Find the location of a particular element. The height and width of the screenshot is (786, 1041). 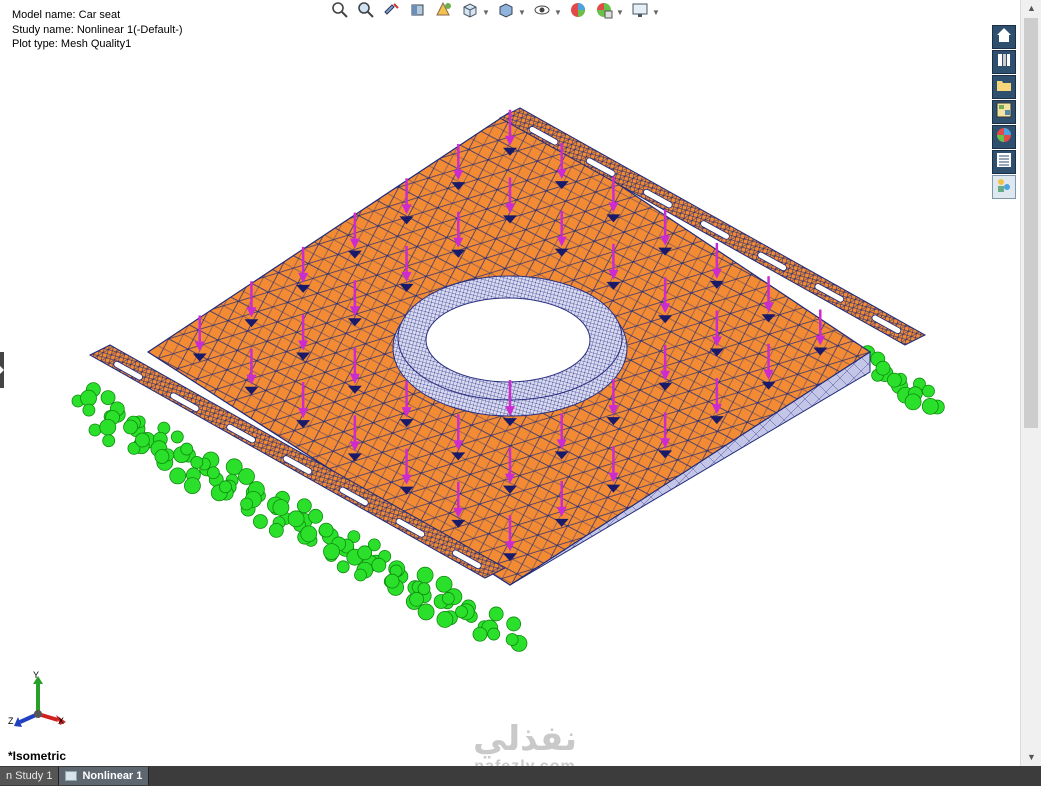

task-pane-design-library-tab is located at coordinates (1004, 62).